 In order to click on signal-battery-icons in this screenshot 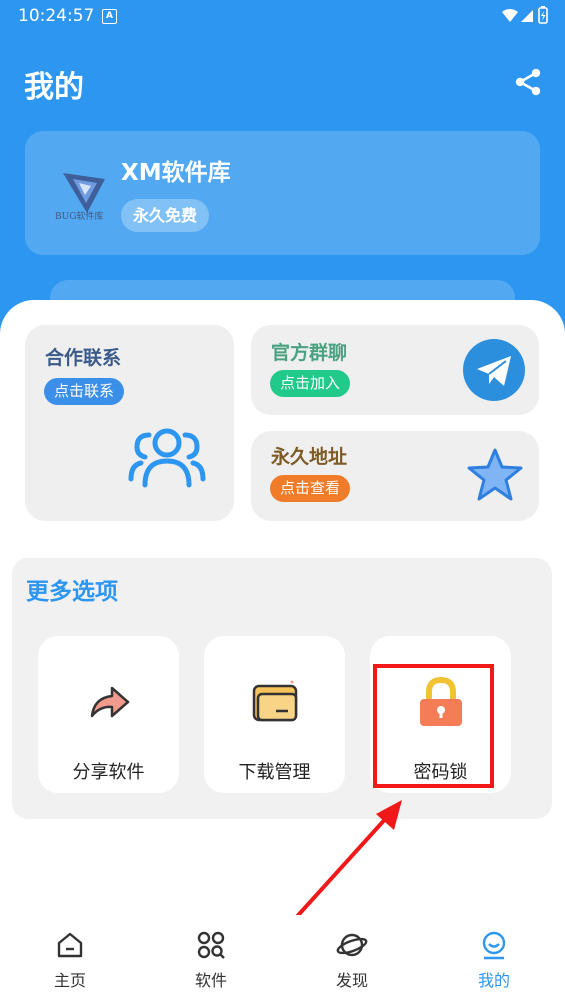, I will do `click(525, 15)`.